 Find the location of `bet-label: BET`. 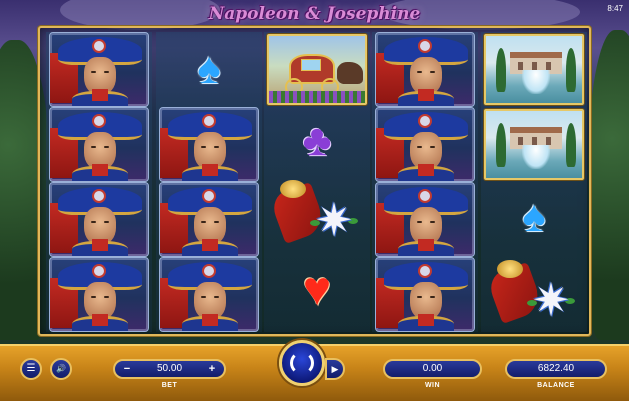

bet-label: BET is located at coordinates (169, 385).